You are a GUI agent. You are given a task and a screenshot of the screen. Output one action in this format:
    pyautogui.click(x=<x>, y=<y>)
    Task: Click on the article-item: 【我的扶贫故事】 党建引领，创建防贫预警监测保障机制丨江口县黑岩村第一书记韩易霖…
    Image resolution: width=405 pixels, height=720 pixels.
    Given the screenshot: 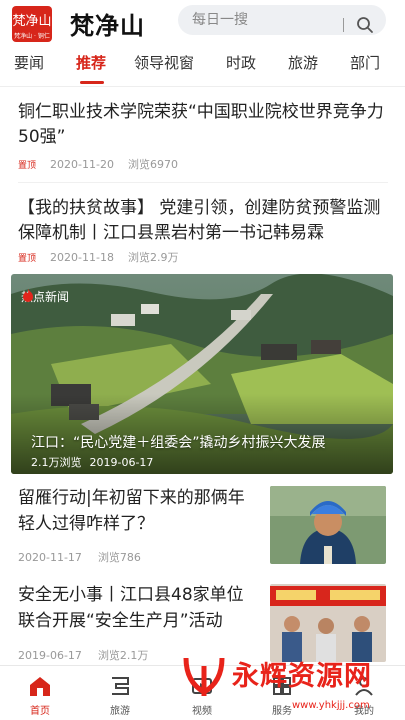 What is the action you would take?
    pyautogui.click(x=202, y=231)
    